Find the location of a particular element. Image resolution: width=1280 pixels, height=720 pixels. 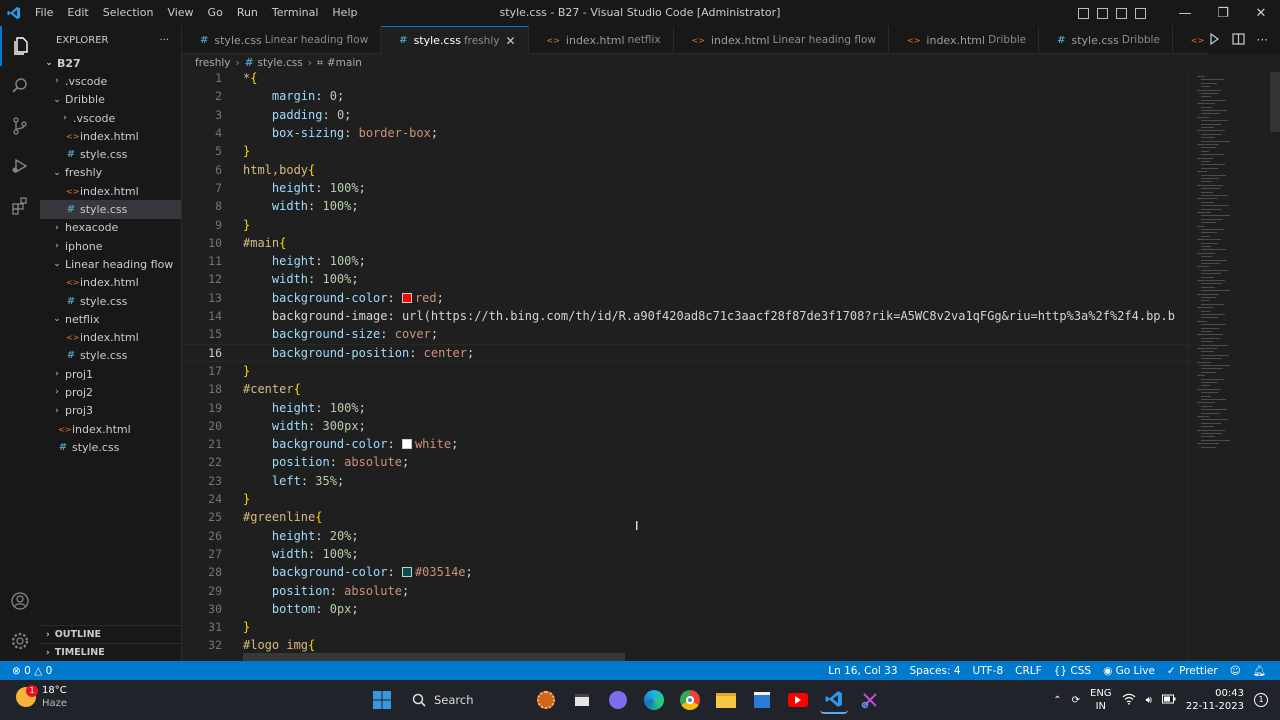

minimap is located at coordinates (1228, 366).